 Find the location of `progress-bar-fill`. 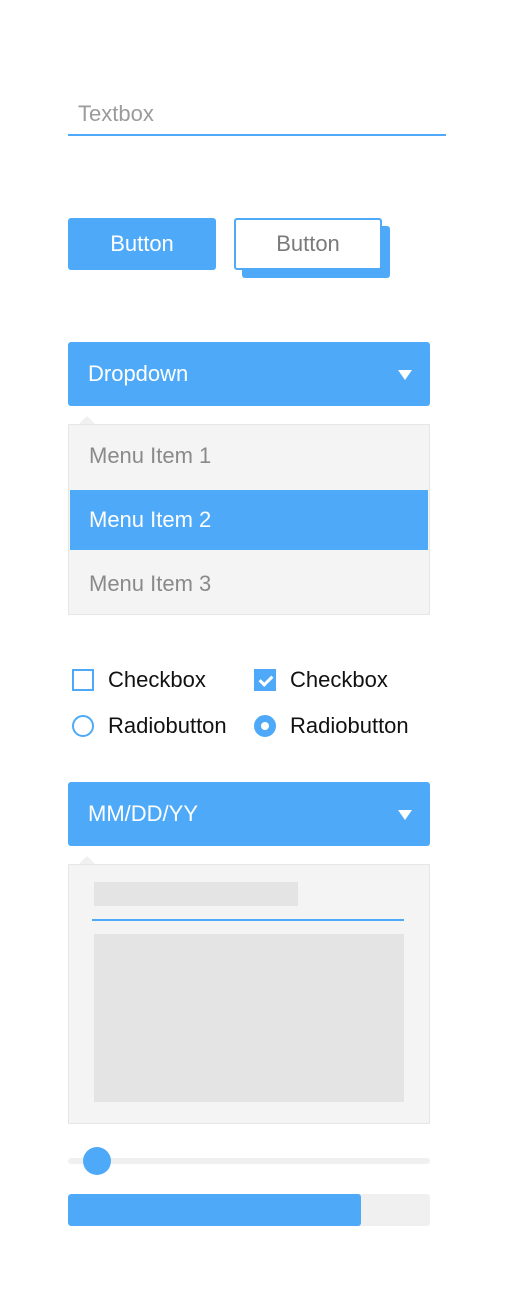

progress-bar-fill is located at coordinates (214, 1210).